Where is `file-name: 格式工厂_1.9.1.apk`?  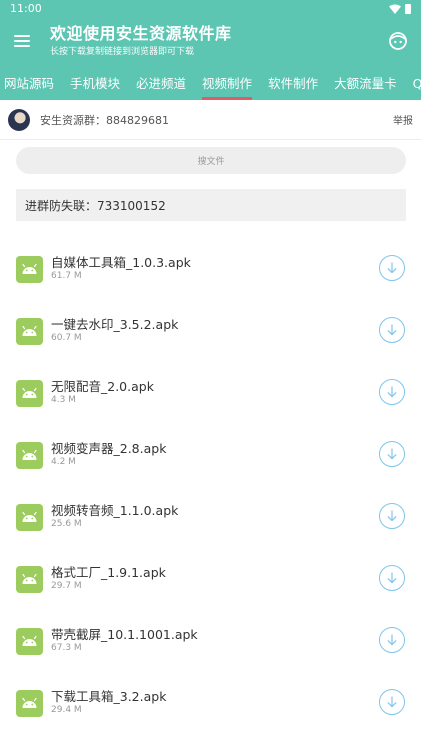 file-name: 格式工厂_1.9.1.apk is located at coordinates (108, 572).